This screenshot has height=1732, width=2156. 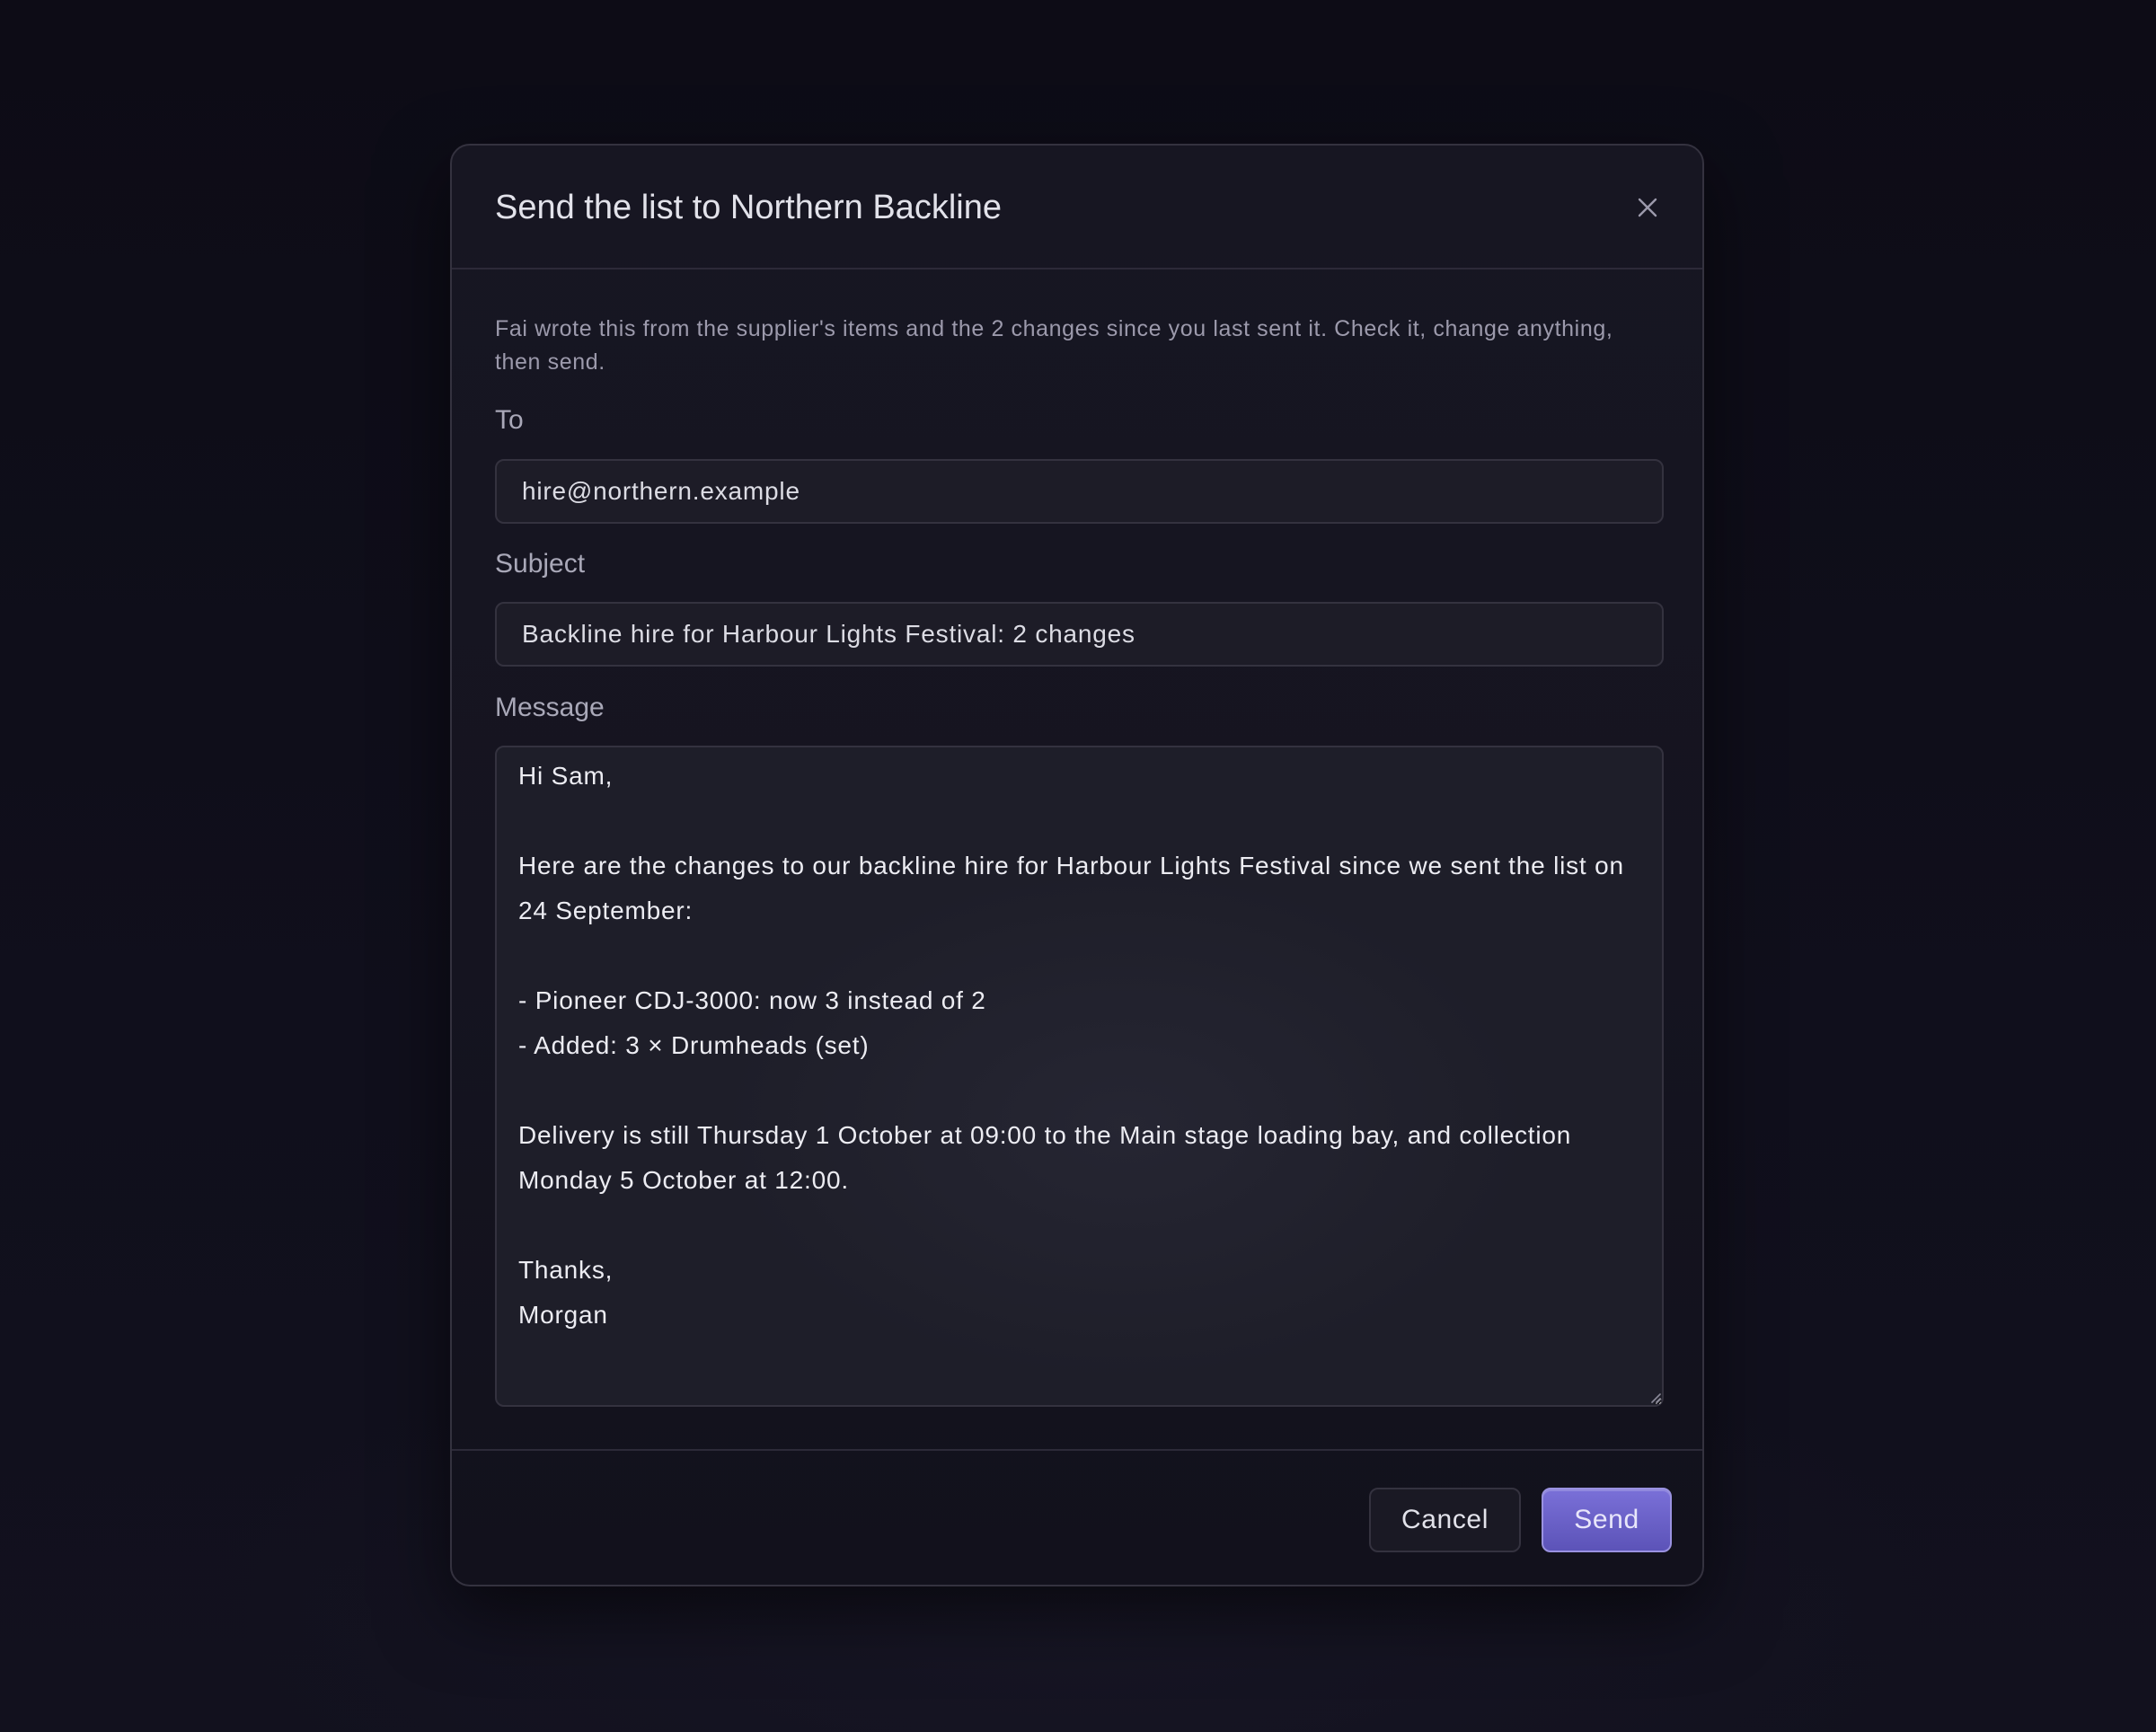 I want to click on close-icon, so click(x=1648, y=208).